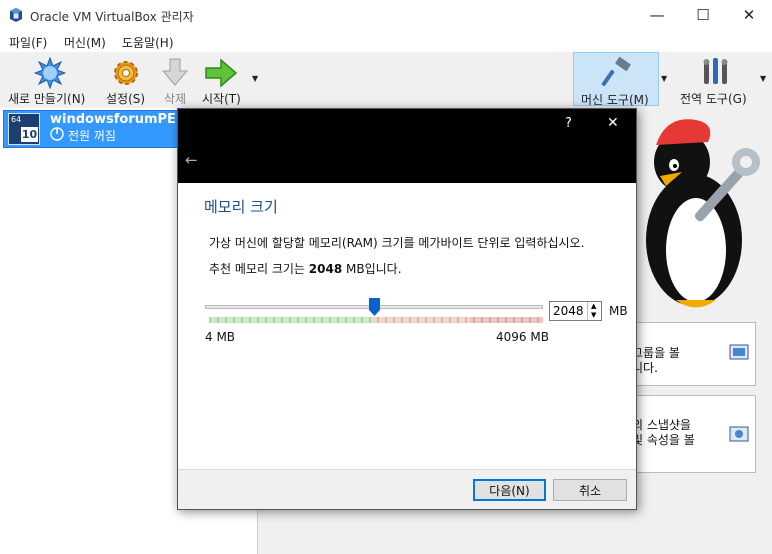  I want to click on spin-down-icon: ▼, so click(593, 315).